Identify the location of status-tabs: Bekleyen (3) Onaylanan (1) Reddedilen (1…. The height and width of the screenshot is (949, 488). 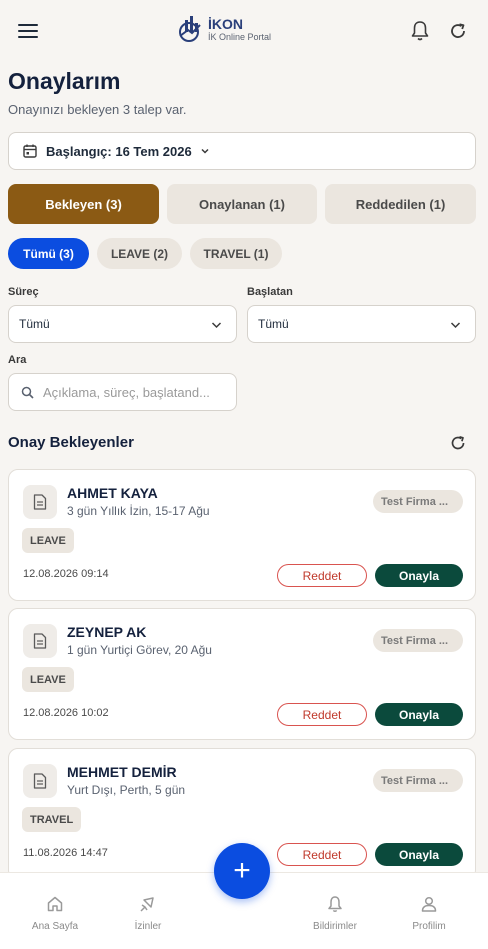
(242, 204).